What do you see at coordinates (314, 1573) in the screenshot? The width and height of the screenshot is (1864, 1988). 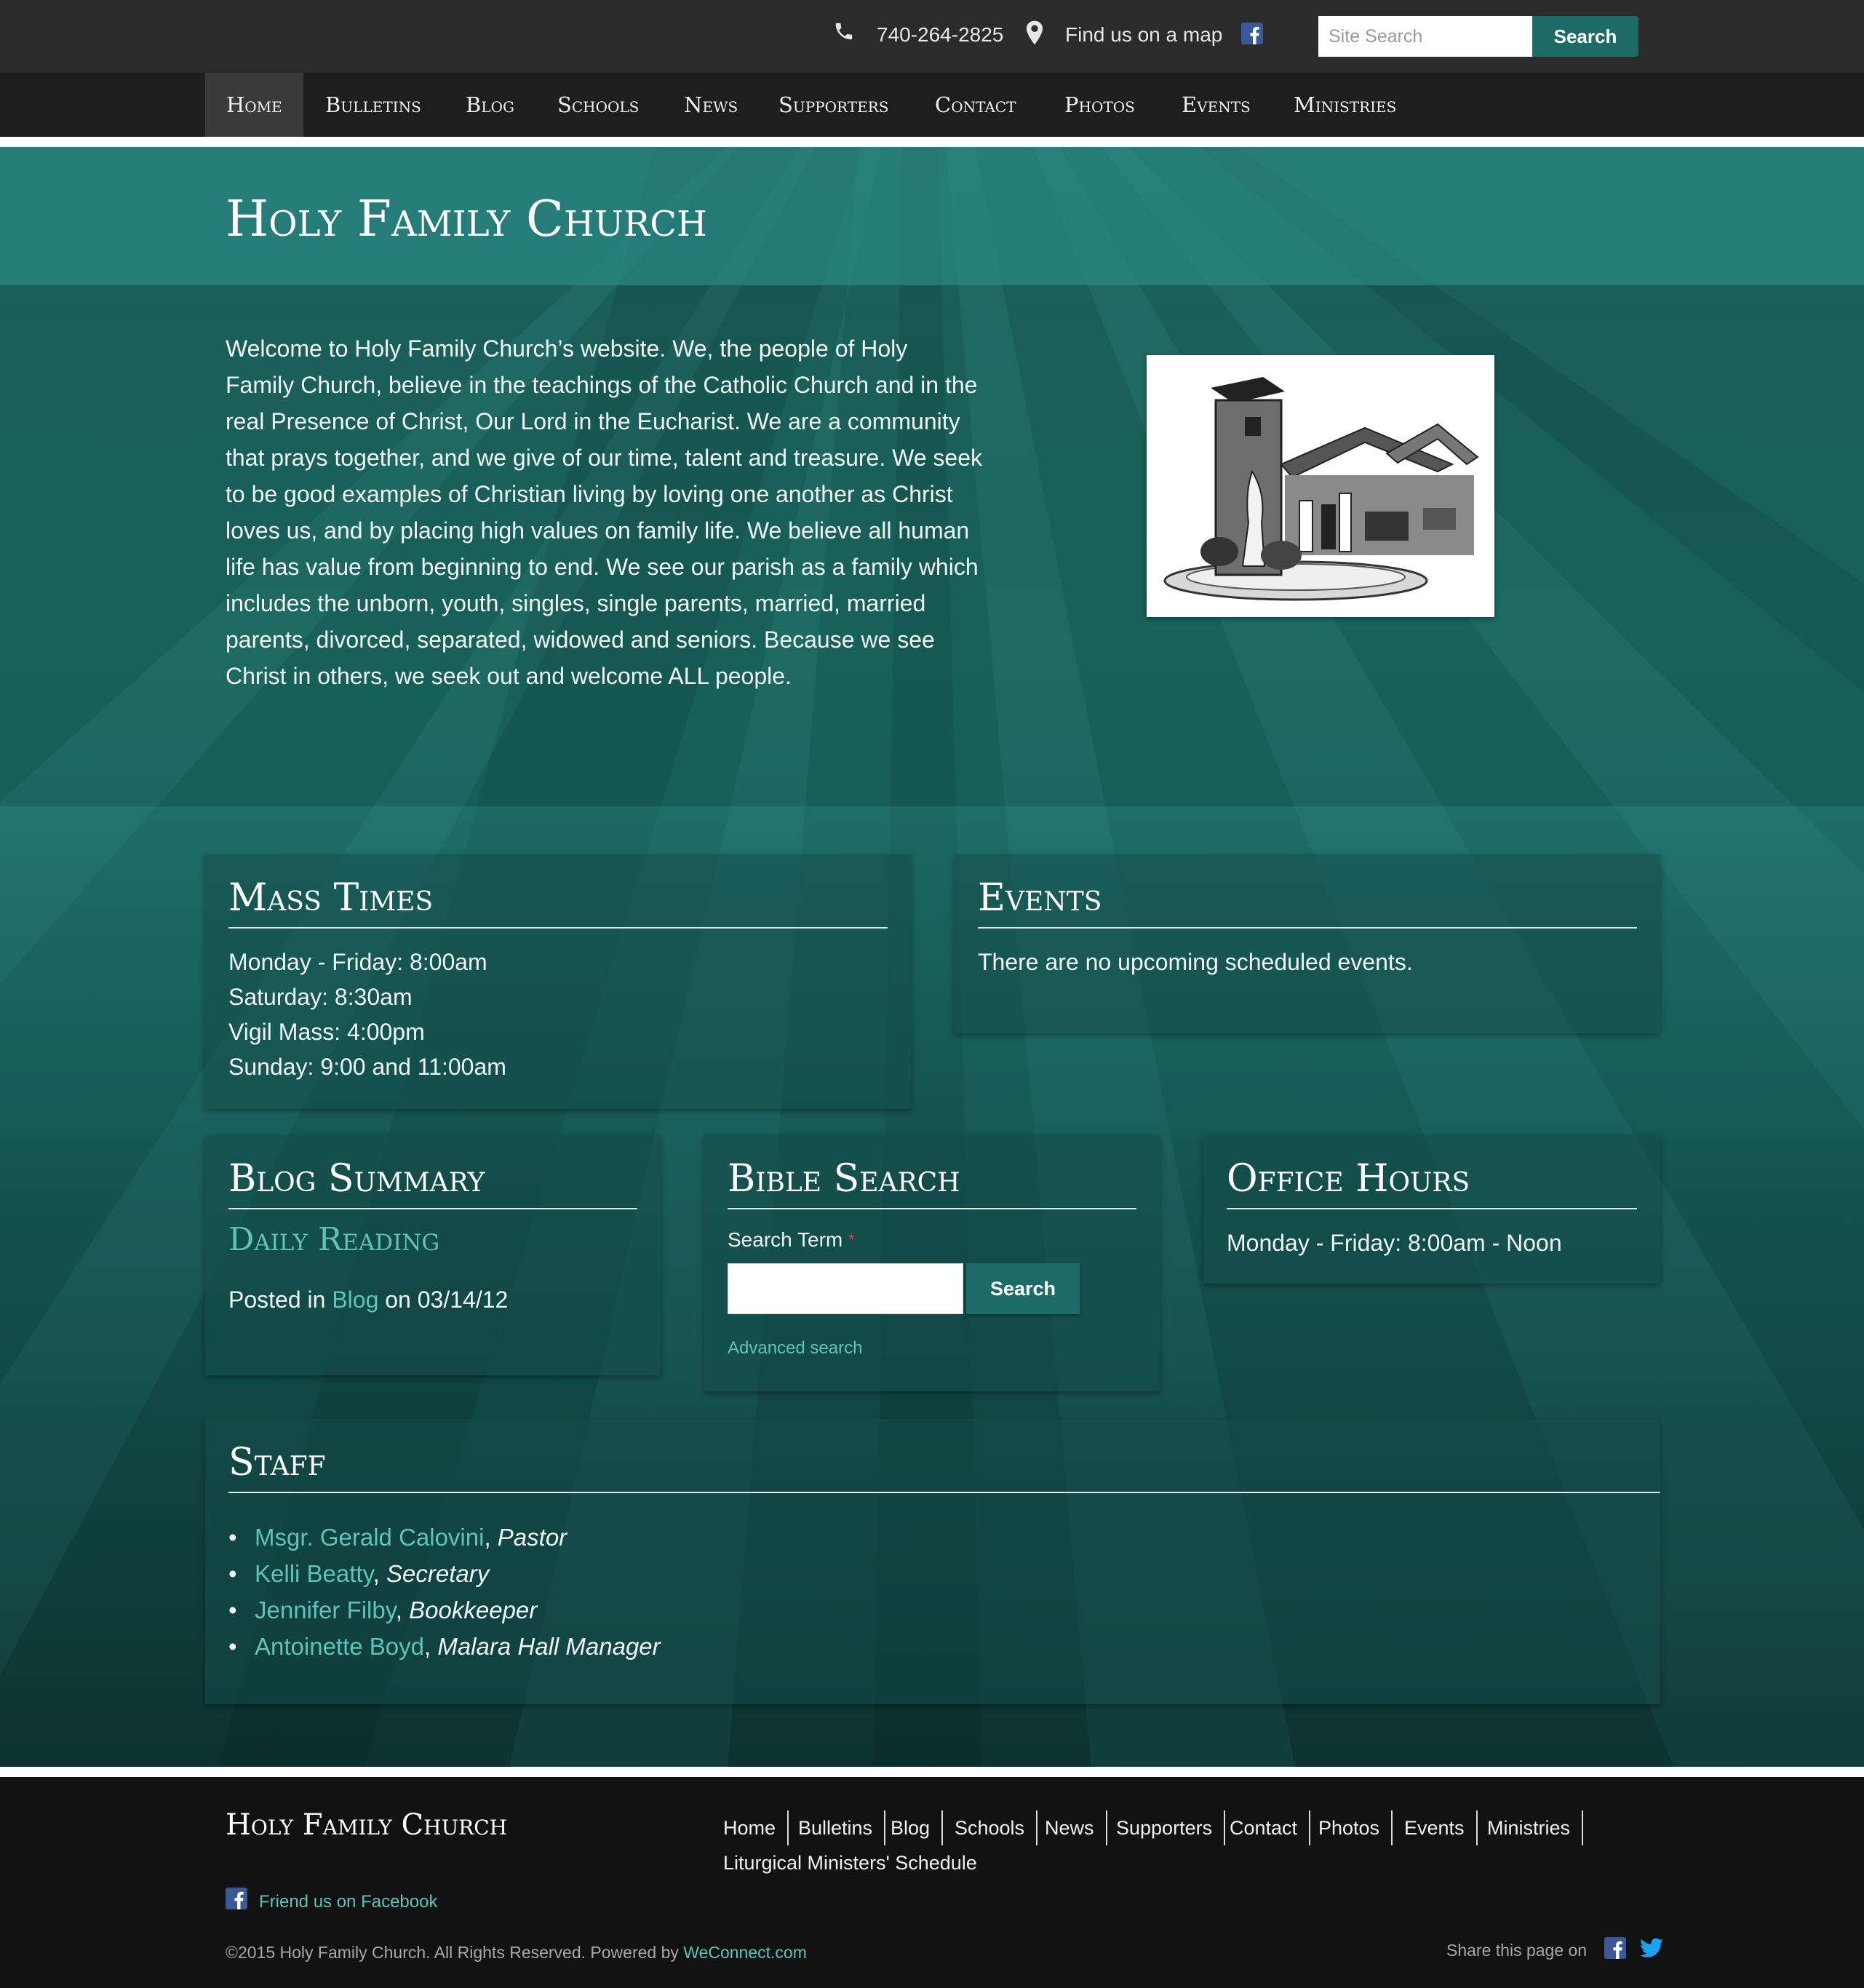 I see `staff-name-link: Kelli Beatty` at bounding box center [314, 1573].